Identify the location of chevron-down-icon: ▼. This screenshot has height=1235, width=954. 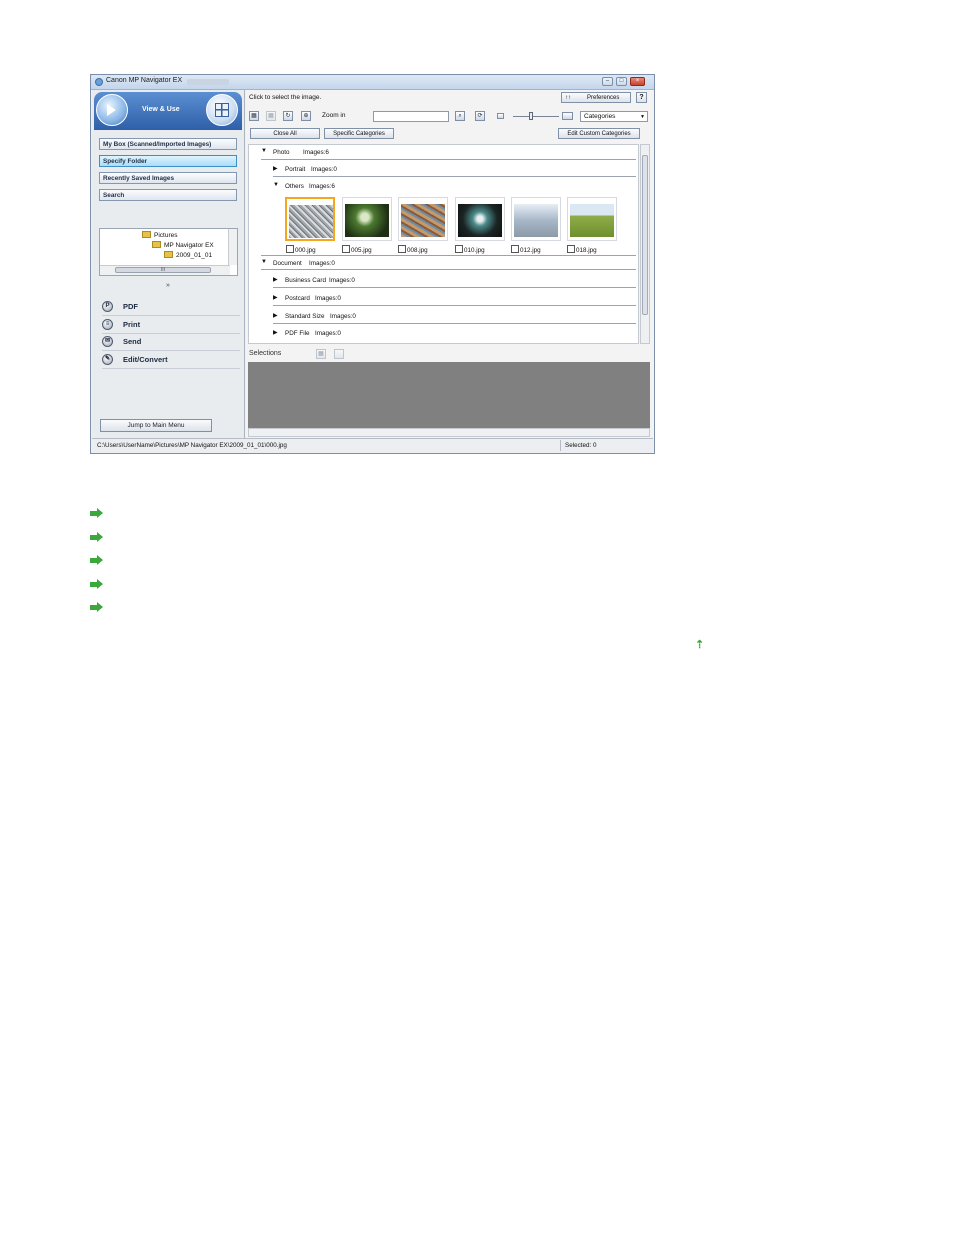
(642, 117).